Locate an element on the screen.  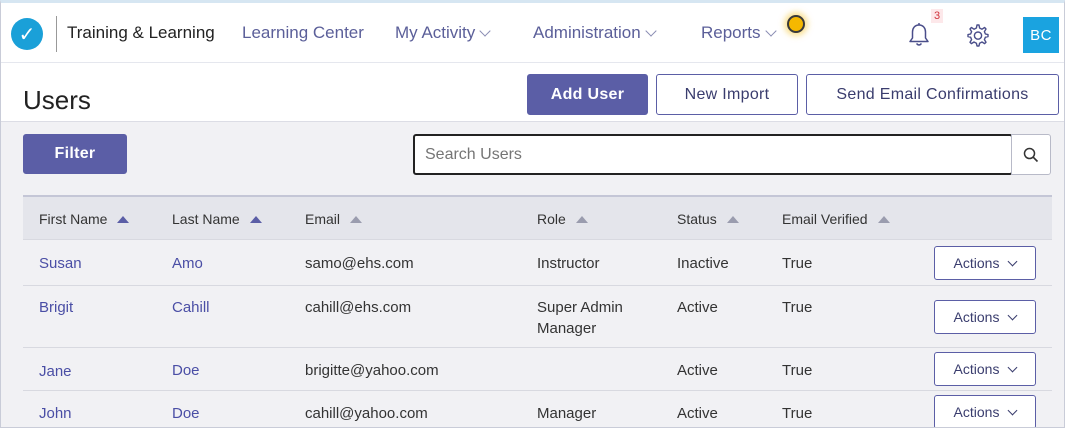
last-name-link: Amo is located at coordinates (187, 263).